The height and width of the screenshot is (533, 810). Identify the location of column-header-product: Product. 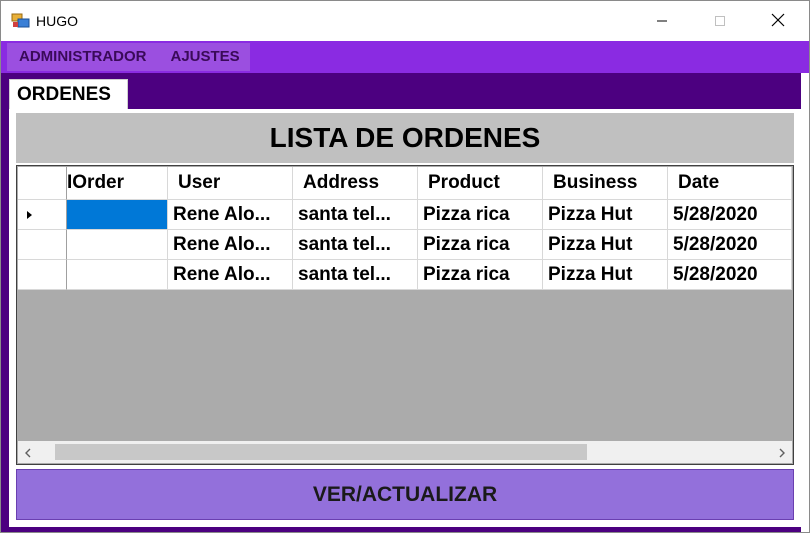
(480, 183).